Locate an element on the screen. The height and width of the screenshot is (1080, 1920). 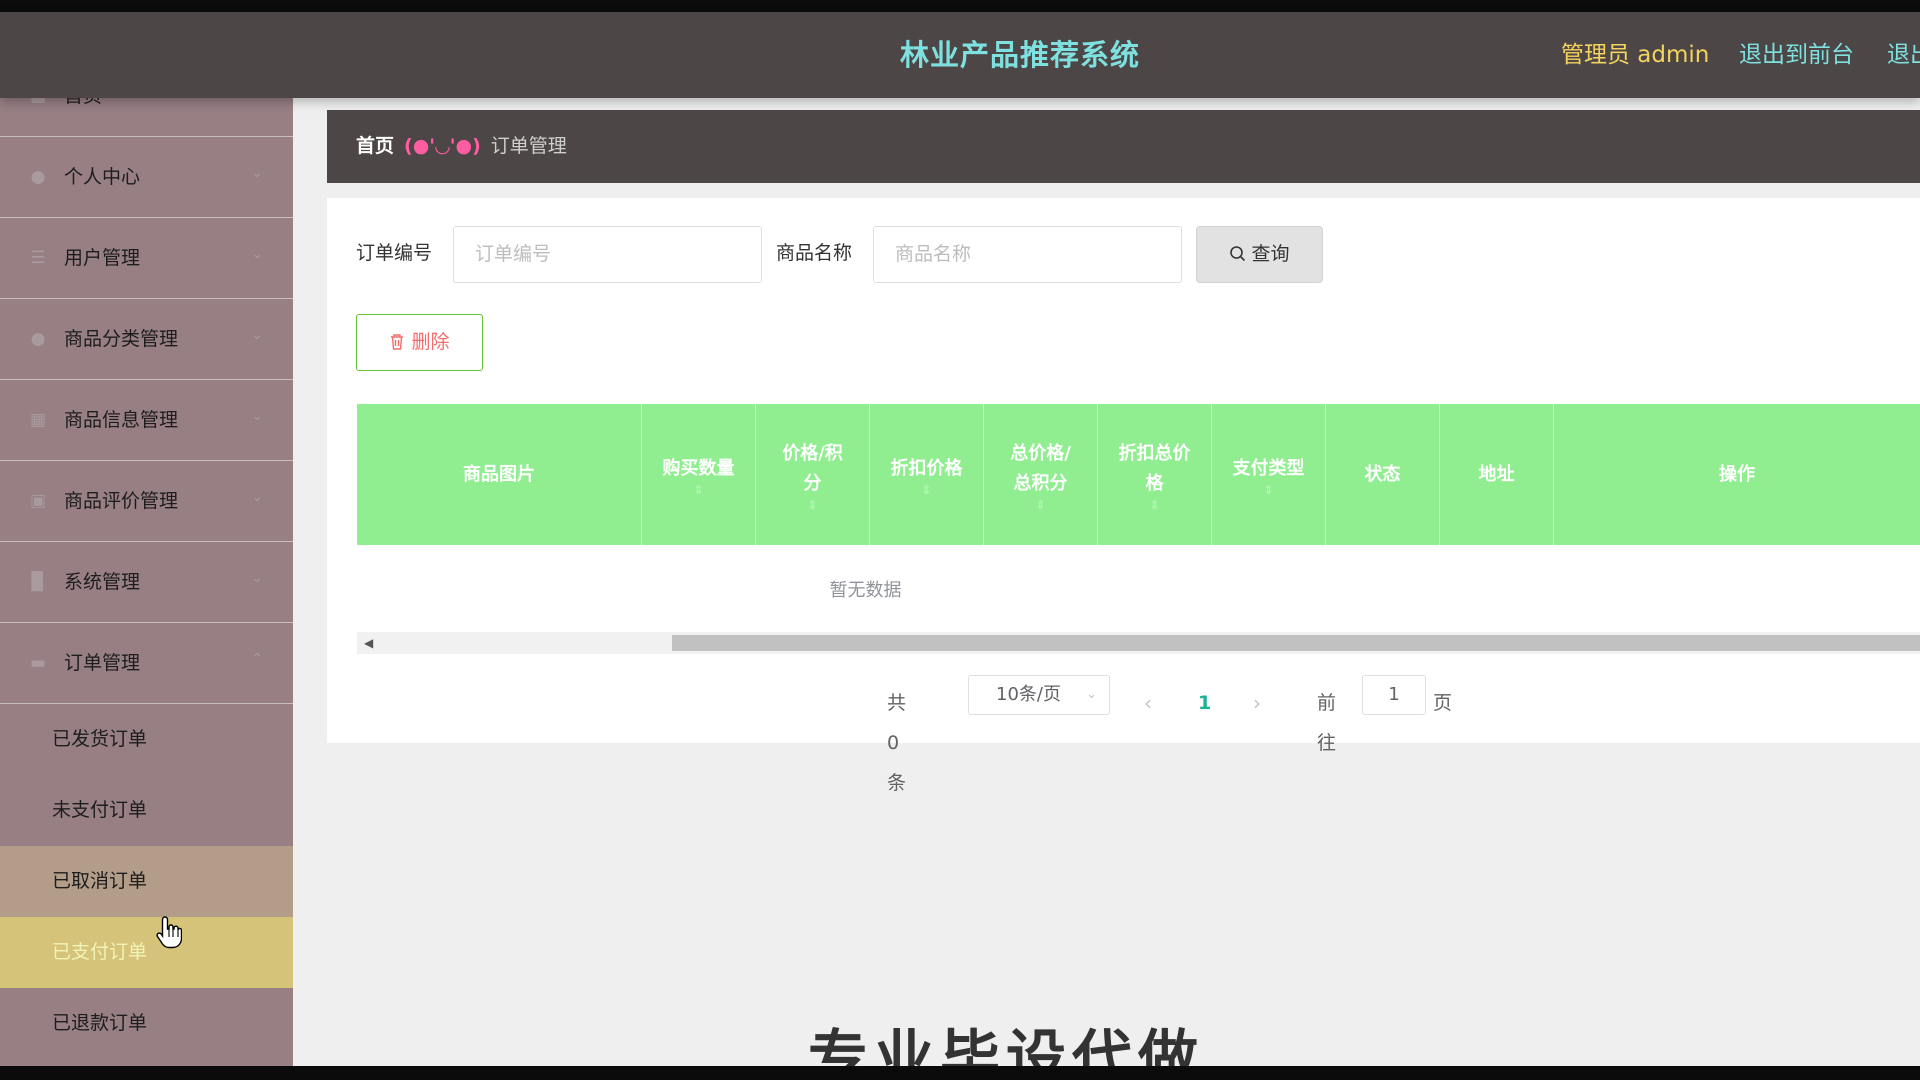
sidebar-item-label: 个人中心 is located at coordinates (102, 177).